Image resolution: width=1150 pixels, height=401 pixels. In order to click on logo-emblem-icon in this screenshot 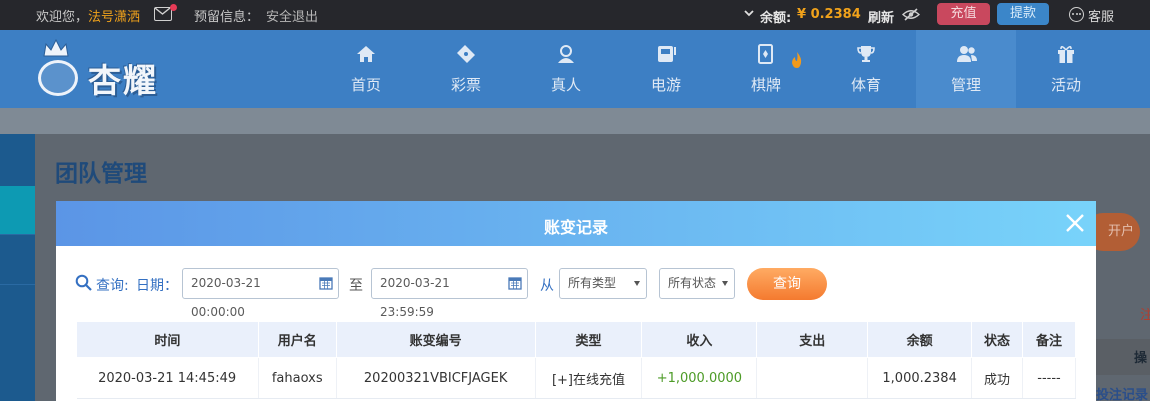, I will do `click(58, 78)`.